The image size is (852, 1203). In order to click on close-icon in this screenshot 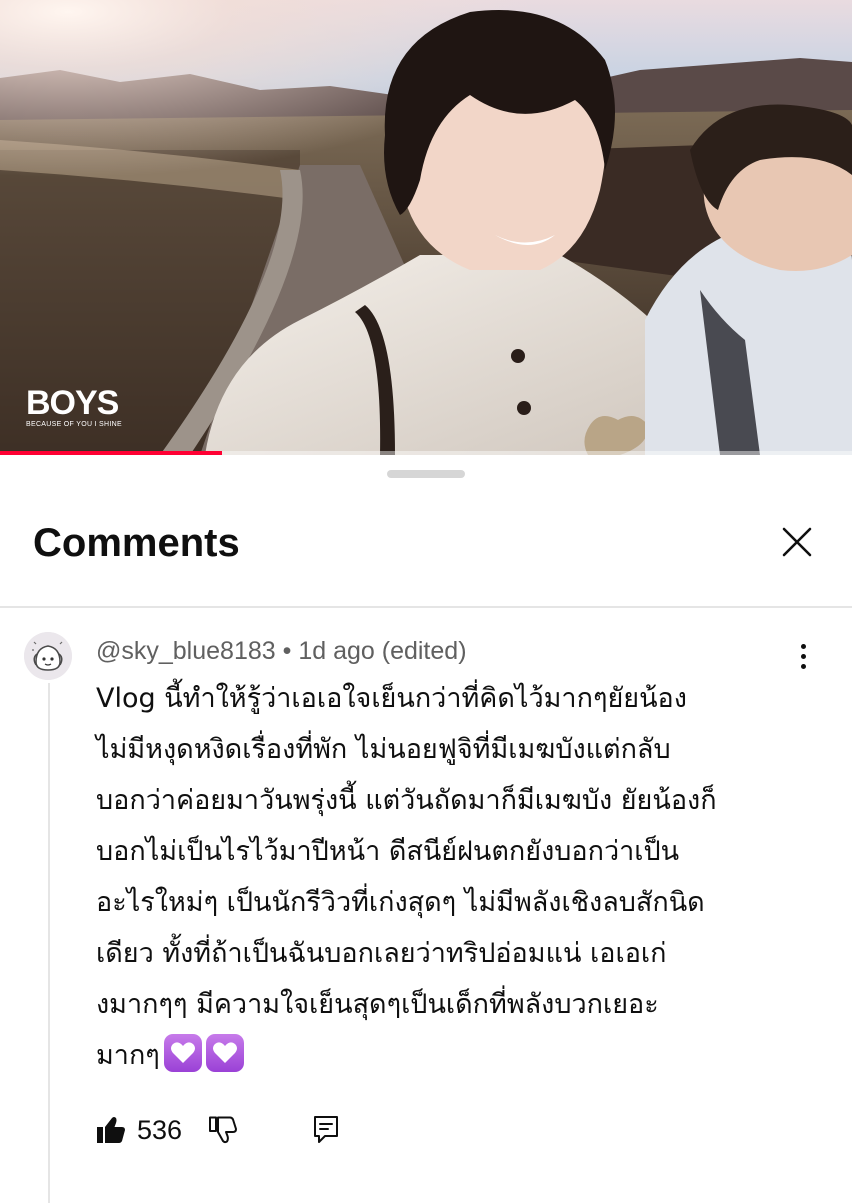, I will do `click(797, 542)`.